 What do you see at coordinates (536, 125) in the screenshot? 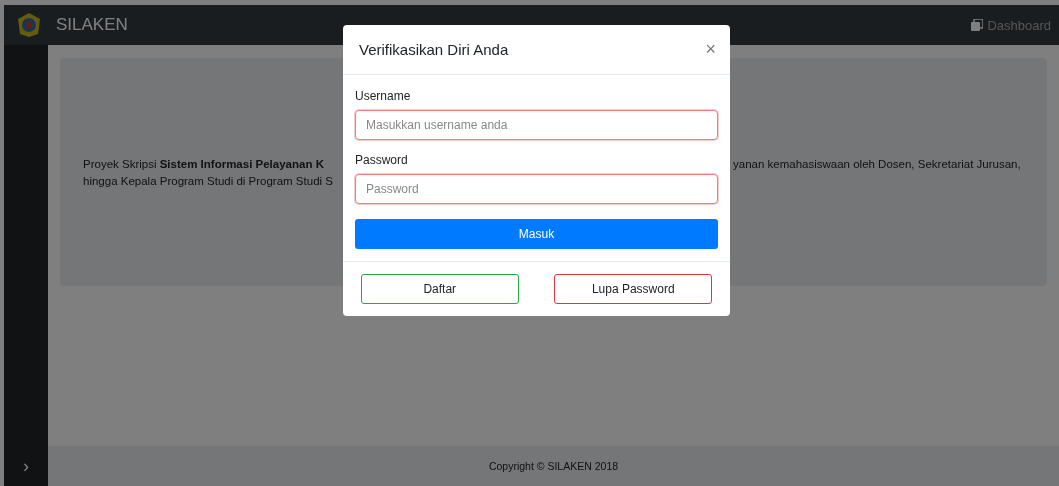
I see `input-field: Masukkan username anda` at bounding box center [536, 125].